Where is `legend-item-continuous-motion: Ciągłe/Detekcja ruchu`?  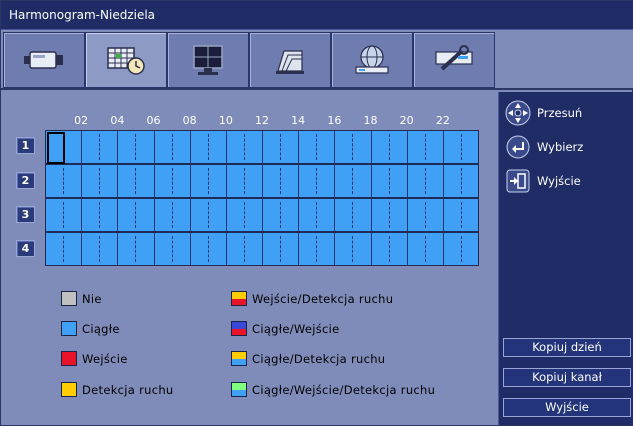 legend-item-continuous-motion: Ciągłe/Detekcja ruchu is located at coordinates (308, 358).